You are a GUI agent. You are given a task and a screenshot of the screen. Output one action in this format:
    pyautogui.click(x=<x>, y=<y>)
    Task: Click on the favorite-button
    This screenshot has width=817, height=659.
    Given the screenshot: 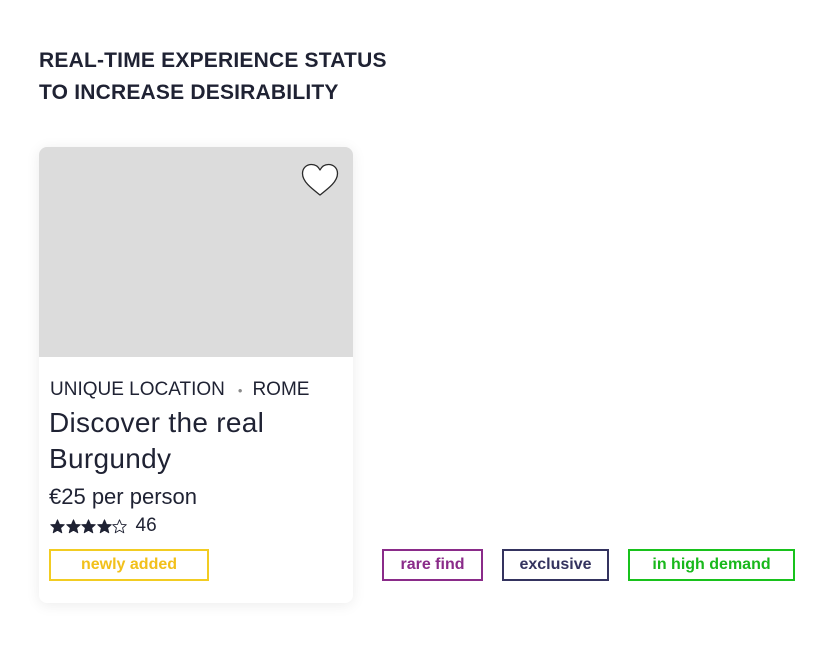 What is the action you would take?
    pyautogui.click(x=320, y=180)
    